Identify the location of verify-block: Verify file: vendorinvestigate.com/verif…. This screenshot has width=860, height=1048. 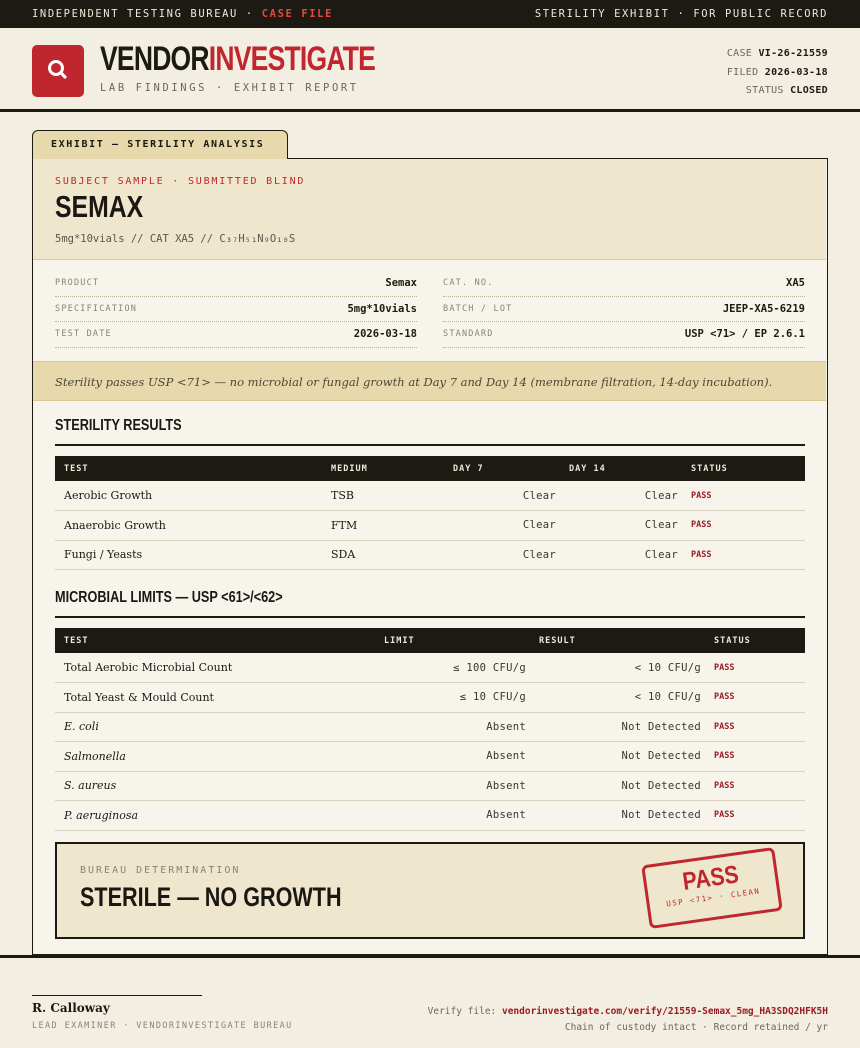
(628, 1020).